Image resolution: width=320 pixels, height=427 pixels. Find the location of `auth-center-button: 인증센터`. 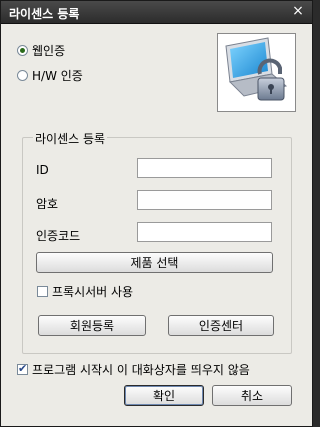

auth-center-button: 인증센터 is located at coordinates (221, 325).